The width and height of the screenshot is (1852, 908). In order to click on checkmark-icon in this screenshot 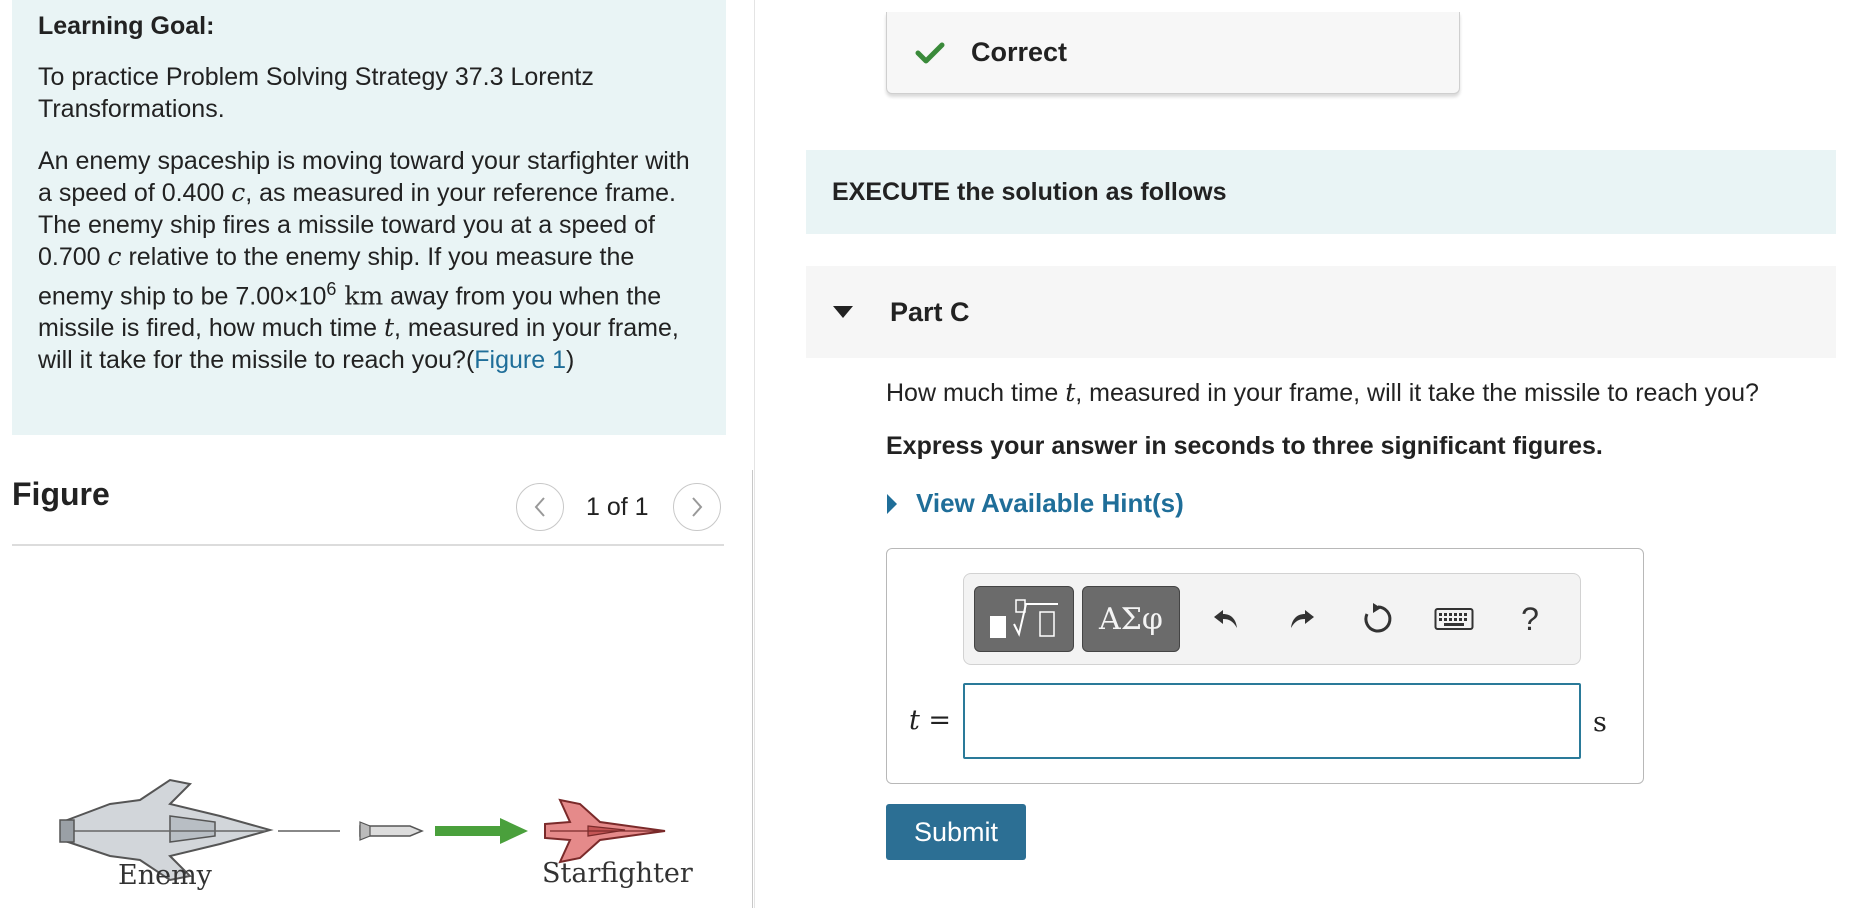, I will do `click(930, 52)`.